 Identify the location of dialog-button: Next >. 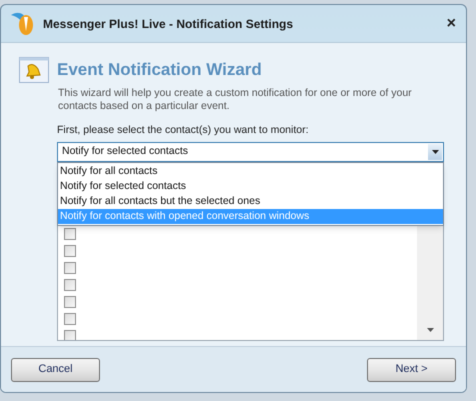
(411, 370).